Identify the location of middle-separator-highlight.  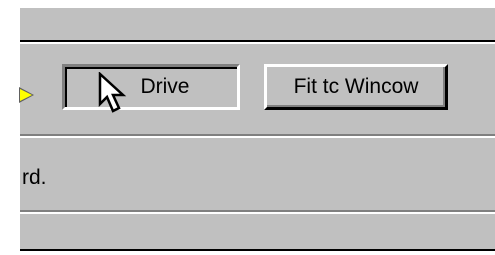
(257, 137).